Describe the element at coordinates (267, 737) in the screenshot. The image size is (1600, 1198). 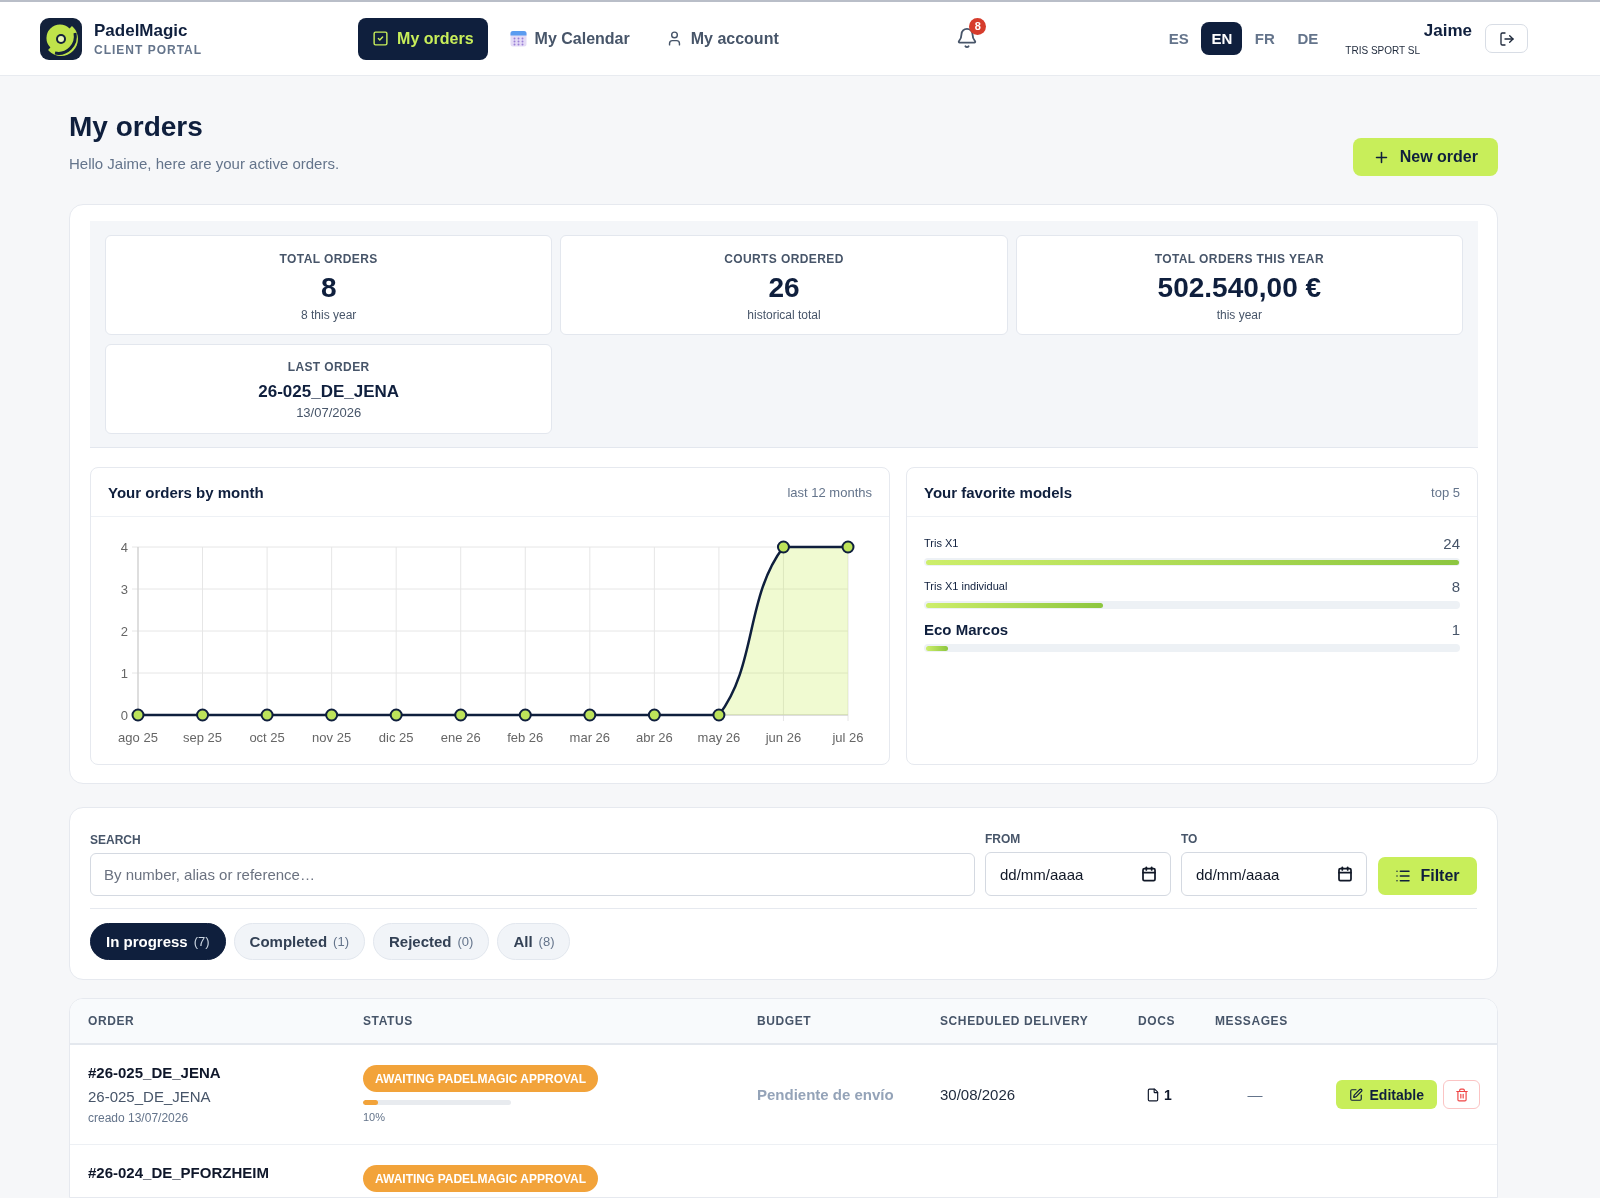
I see `axis-label: oct 25` at that location.